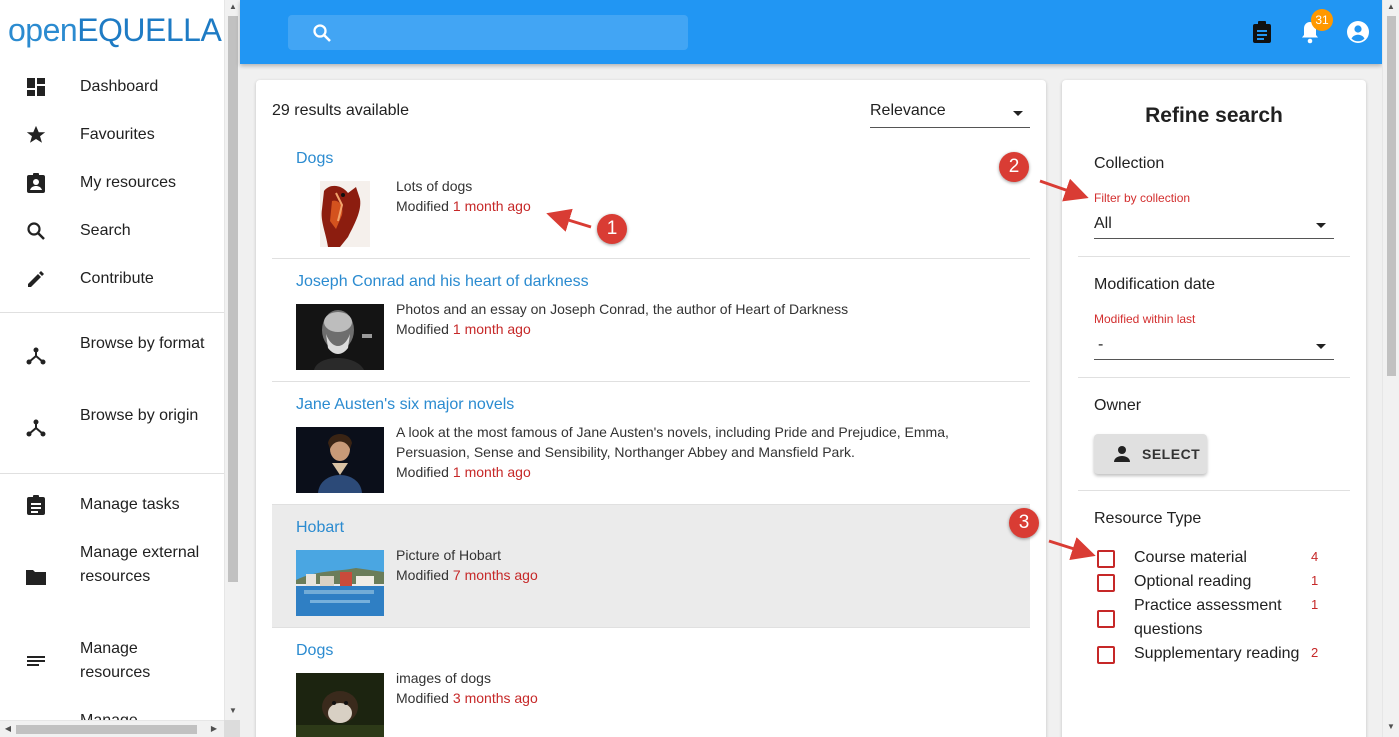  What do you see at coordinates (1221, 558) in the screenshot?
I see `course-material-label: Course material` at bounding box center [1221, 558].